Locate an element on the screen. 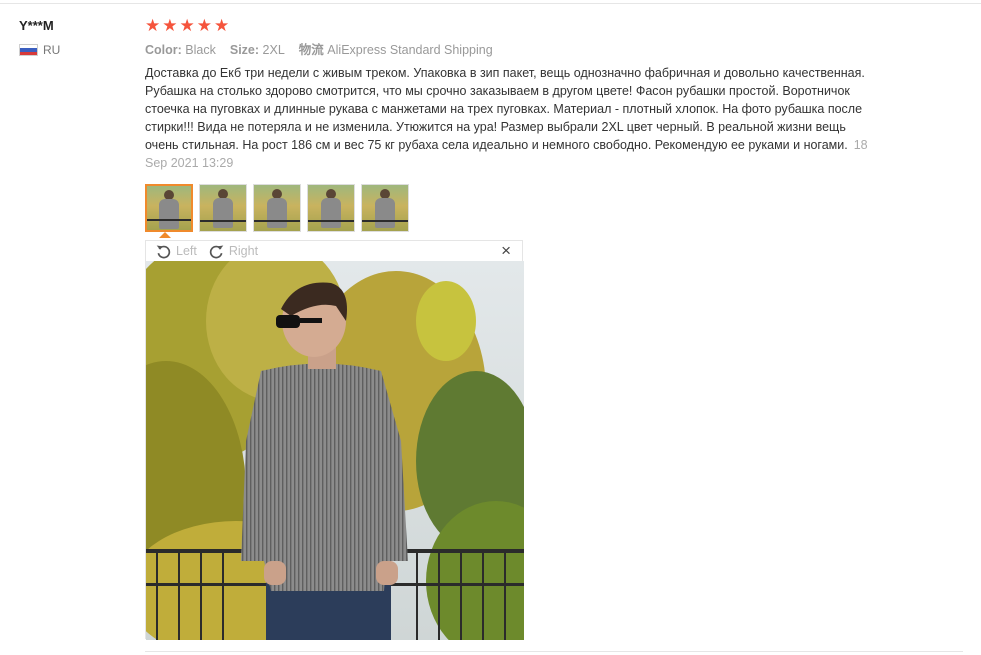  sku-shipping-value: AliExpress Standard Shipping is located at coordinates (410, 50).